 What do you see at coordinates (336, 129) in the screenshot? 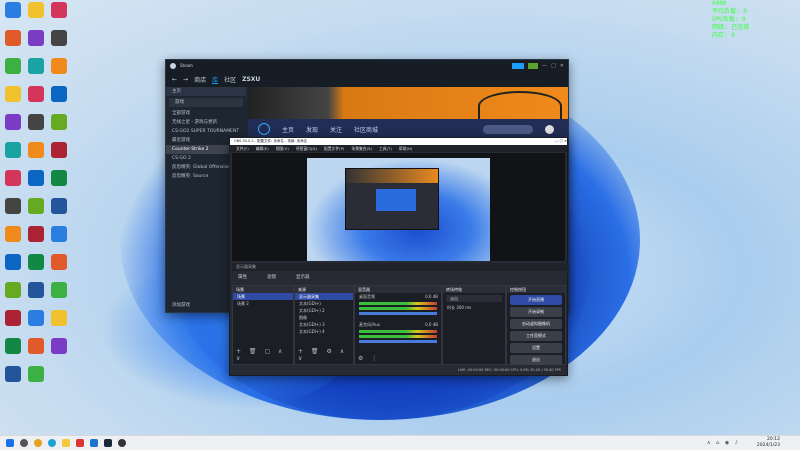
I see `store-tab: 关注` at bounding box center [336, 129].